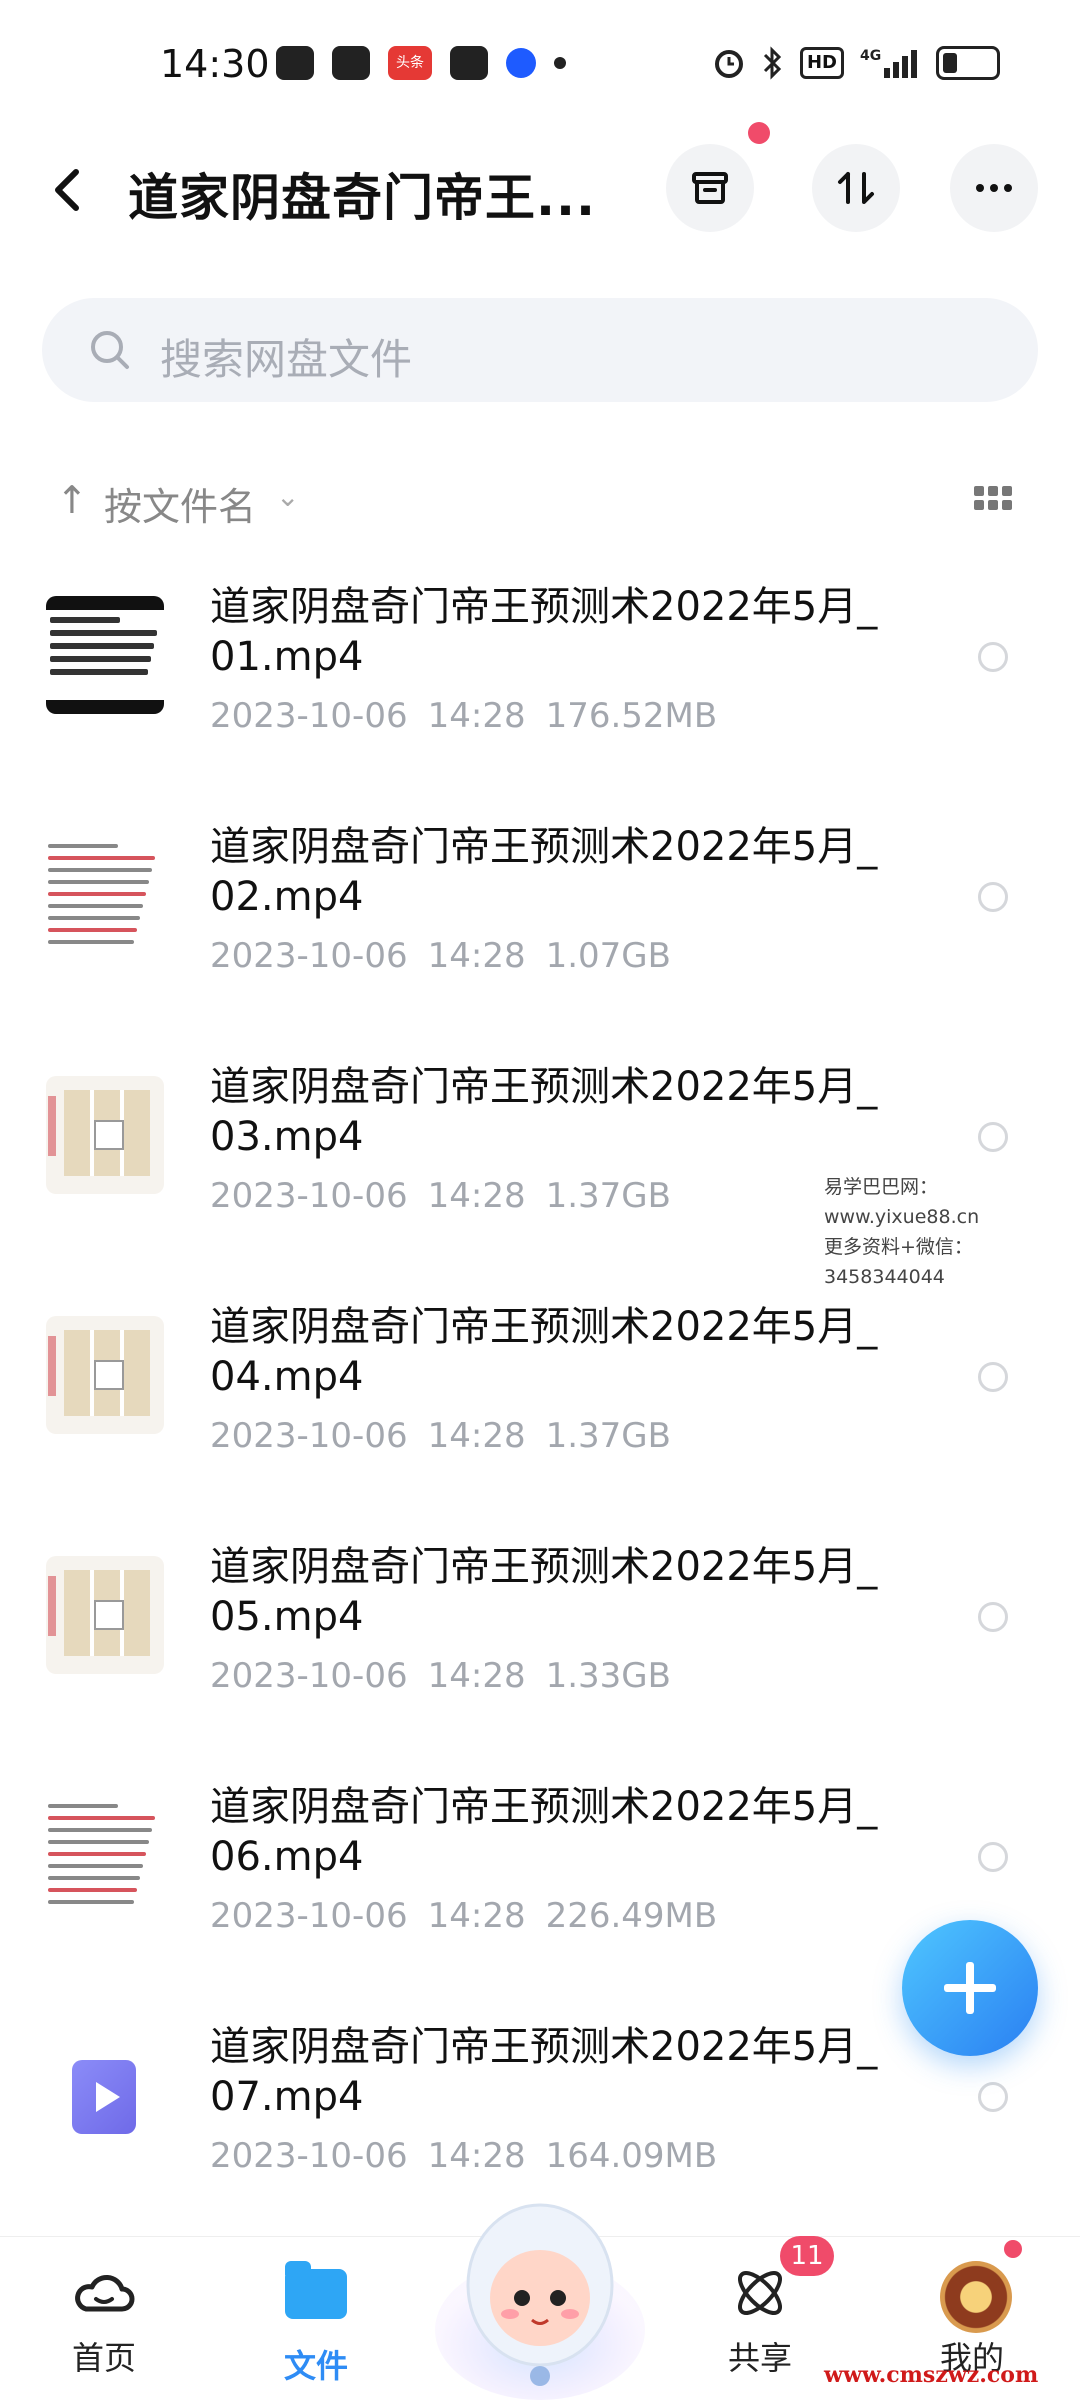 This screenshot has height=2401, width=1080. I want to click on back-button, so click(73, 190).